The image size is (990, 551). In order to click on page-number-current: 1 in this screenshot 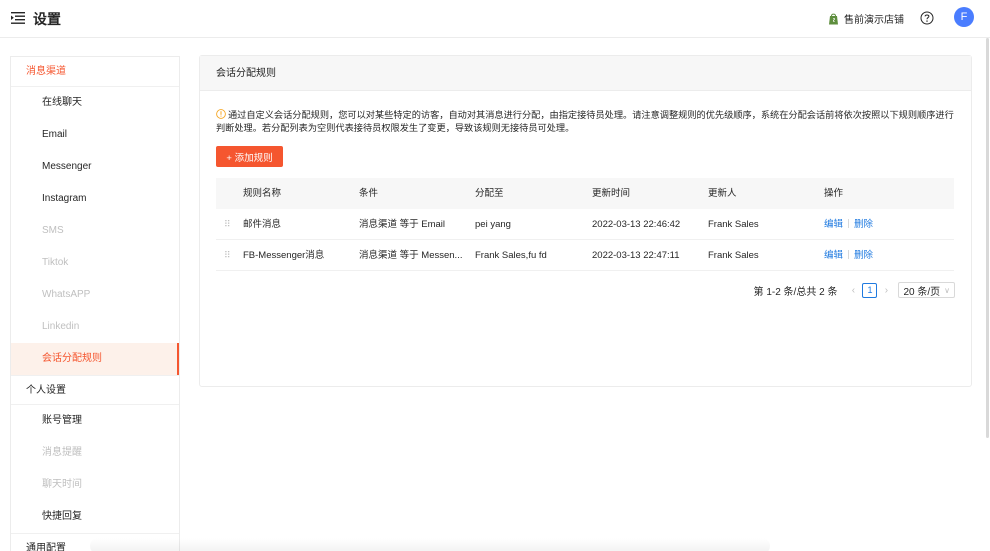, I will do `click(870, 290)`.